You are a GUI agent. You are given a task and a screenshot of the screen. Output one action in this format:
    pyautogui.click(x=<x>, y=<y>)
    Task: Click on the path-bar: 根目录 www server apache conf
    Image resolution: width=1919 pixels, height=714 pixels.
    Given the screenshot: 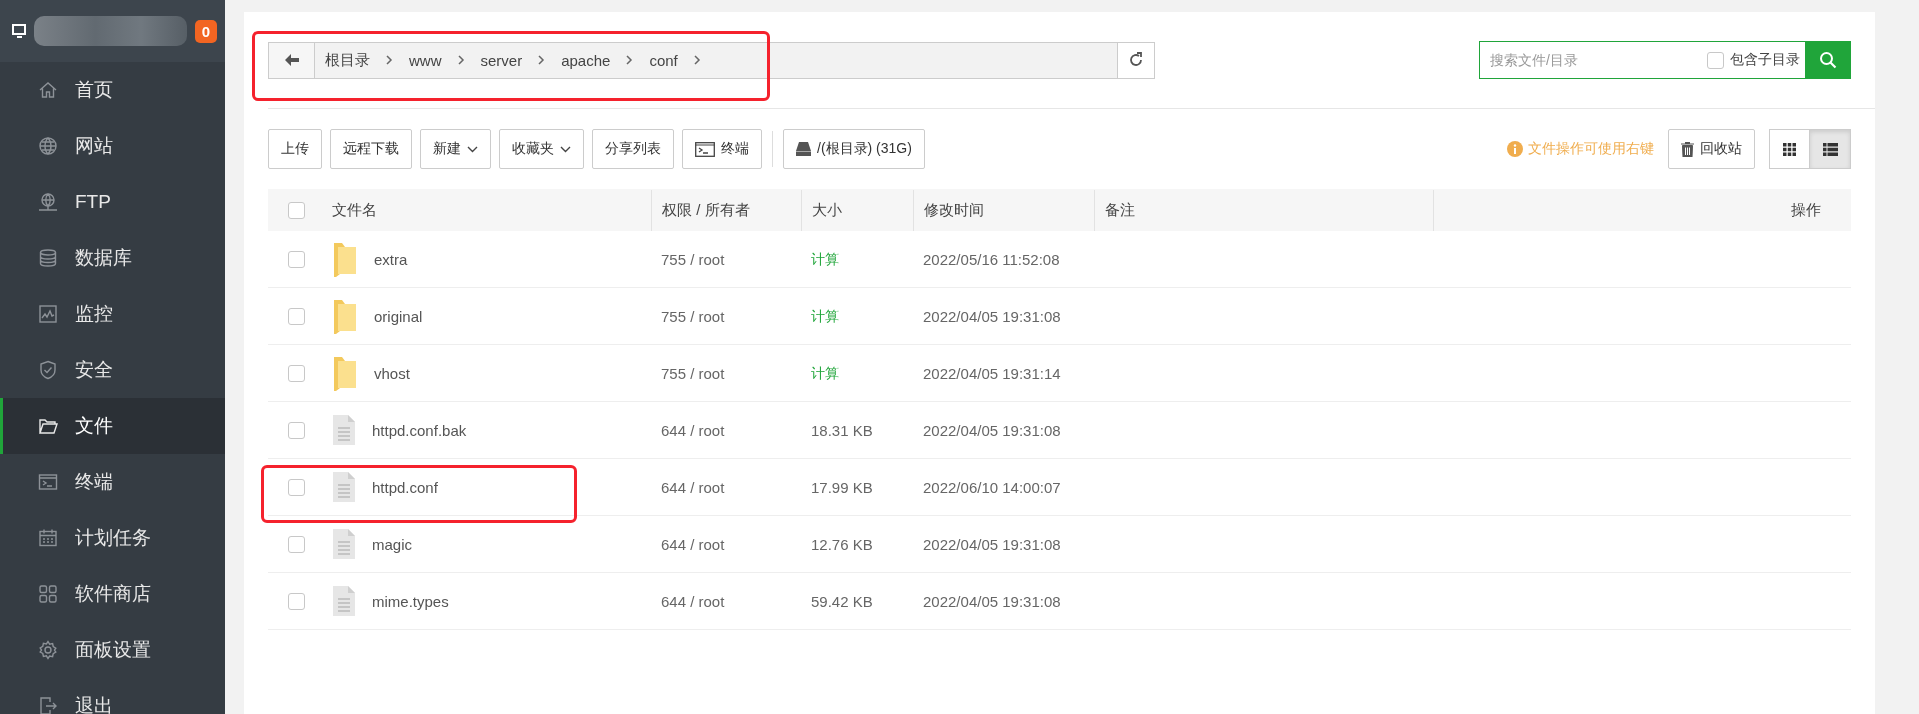 What is the action you would take?
    pyautogui.click(x=711, y=60)
    